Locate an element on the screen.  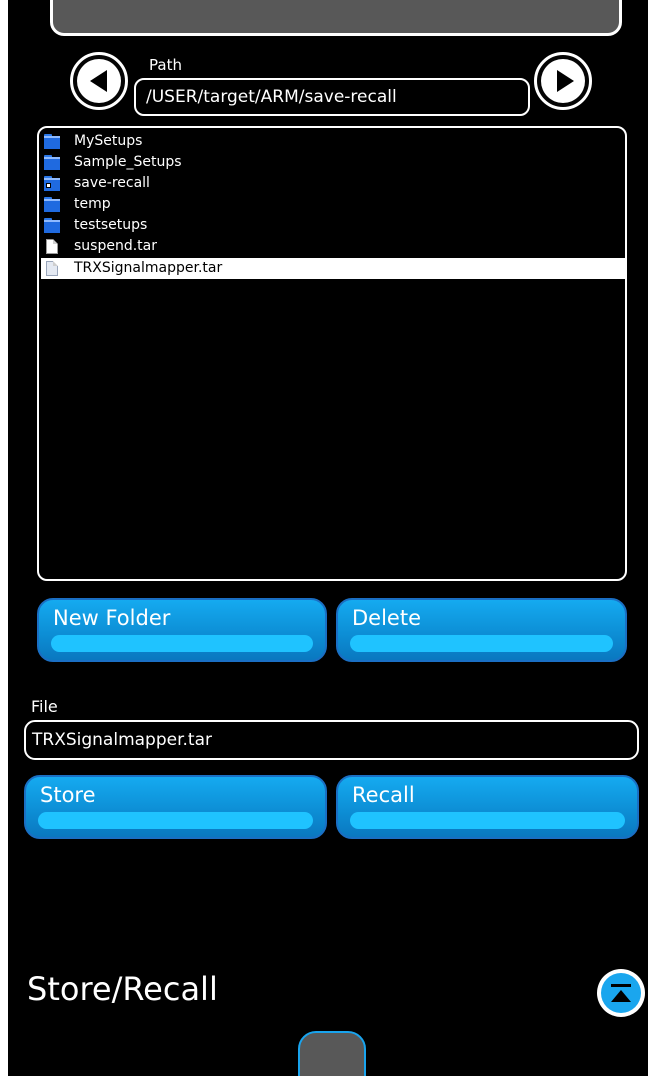
left-arrow-icon is located at coordinates (99, 81).